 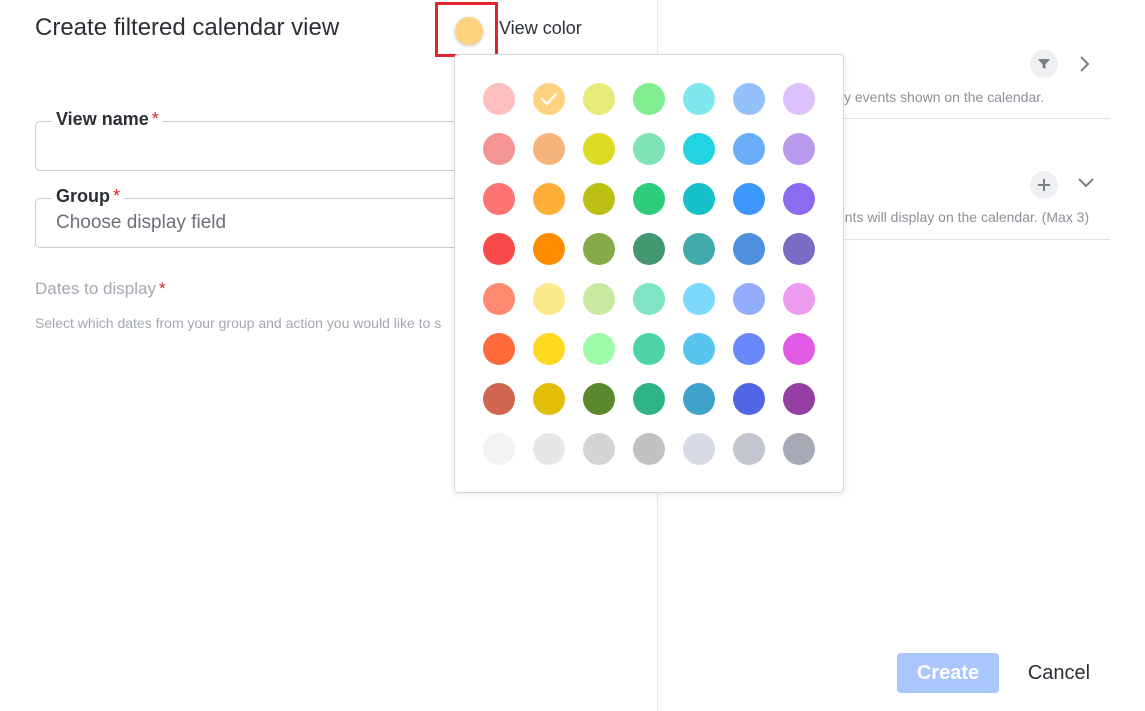 I want to click on check-icon, so click(x=549, y=99).